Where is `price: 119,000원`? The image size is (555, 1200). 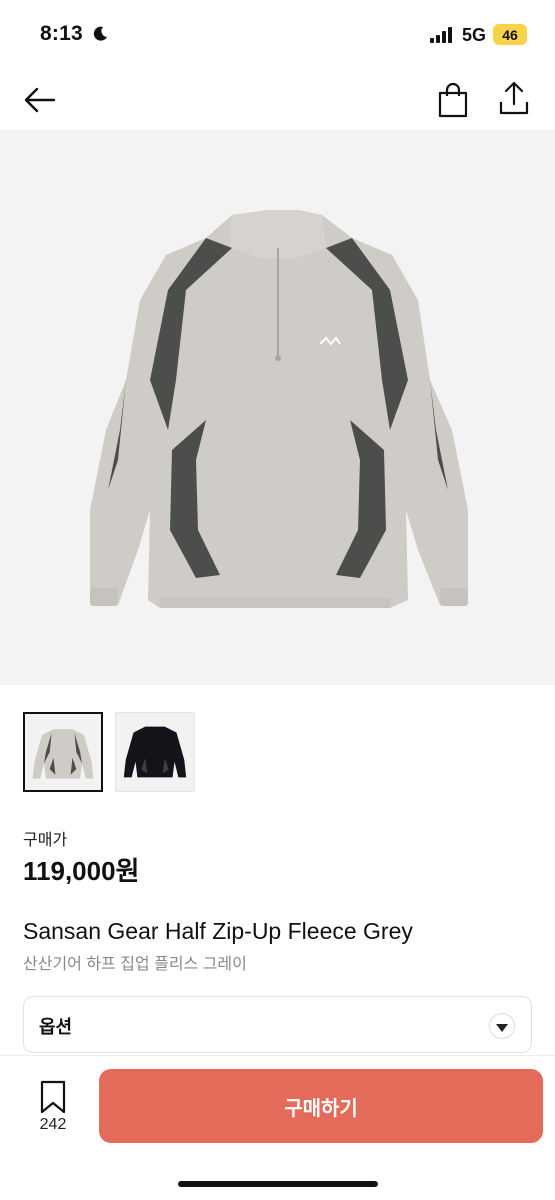
price: 119,000원 is located at coordinates (81, 871).